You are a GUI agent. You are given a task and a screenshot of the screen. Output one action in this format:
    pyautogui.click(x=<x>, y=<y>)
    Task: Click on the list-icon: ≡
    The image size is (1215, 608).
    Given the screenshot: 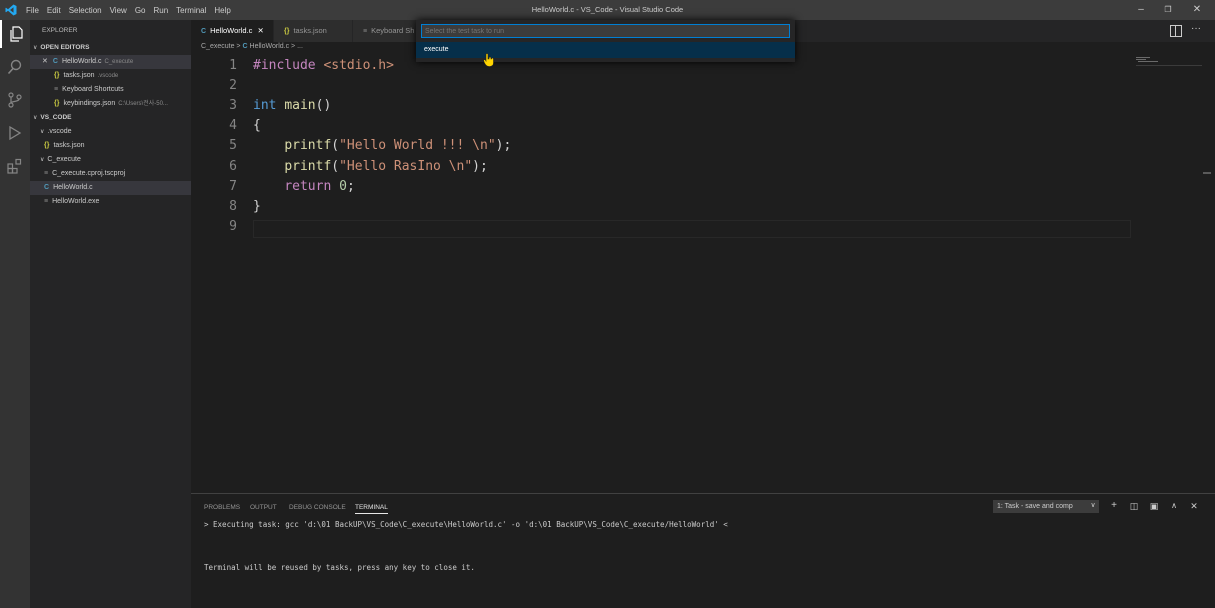 What is the action you would take?
    pyautogui.click(x=56, y=89)
    